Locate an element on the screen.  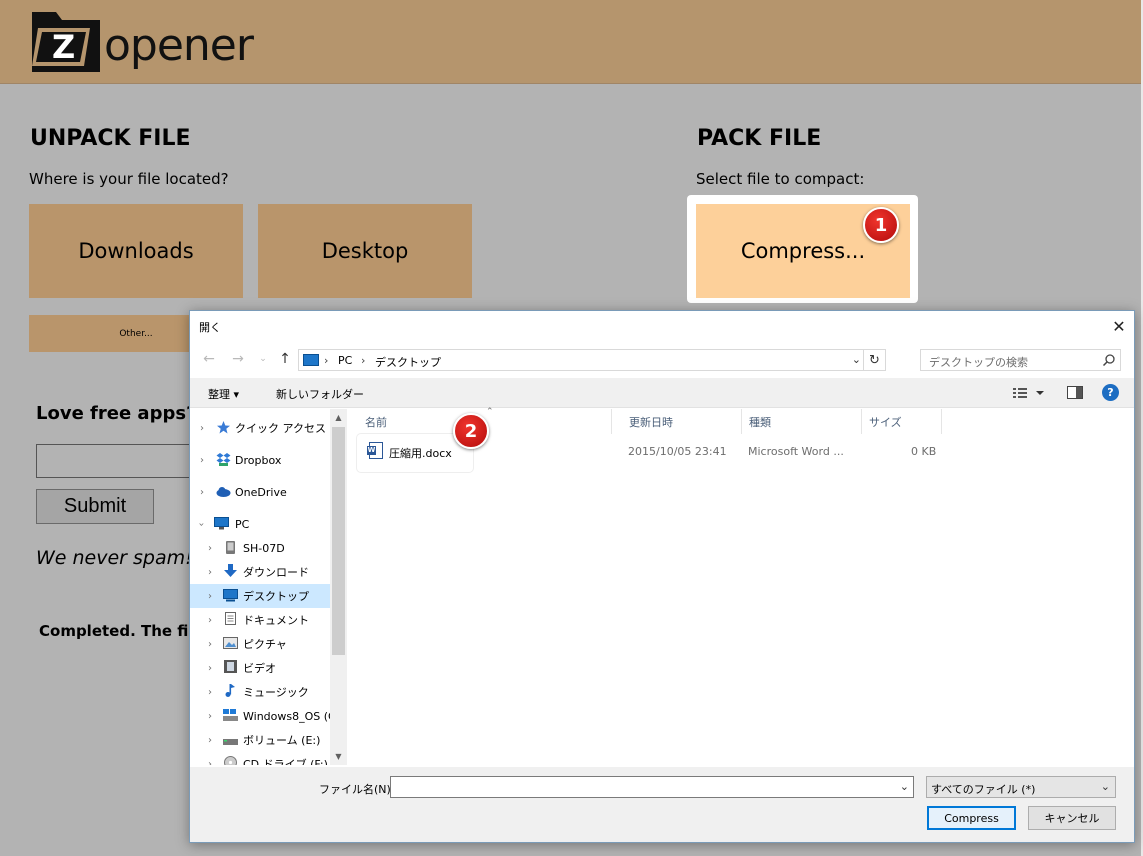
newsletter-heading: Love free apps? E is located at coordinates (125, 413).